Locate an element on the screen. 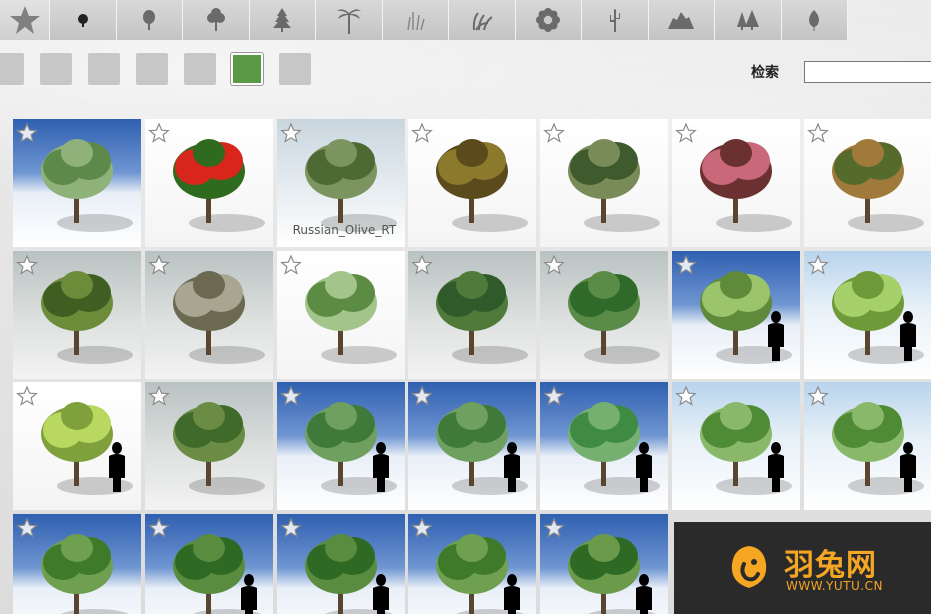 The image size is (931, 614). rabbit-logo-icon is located at coordinates (749, 567).